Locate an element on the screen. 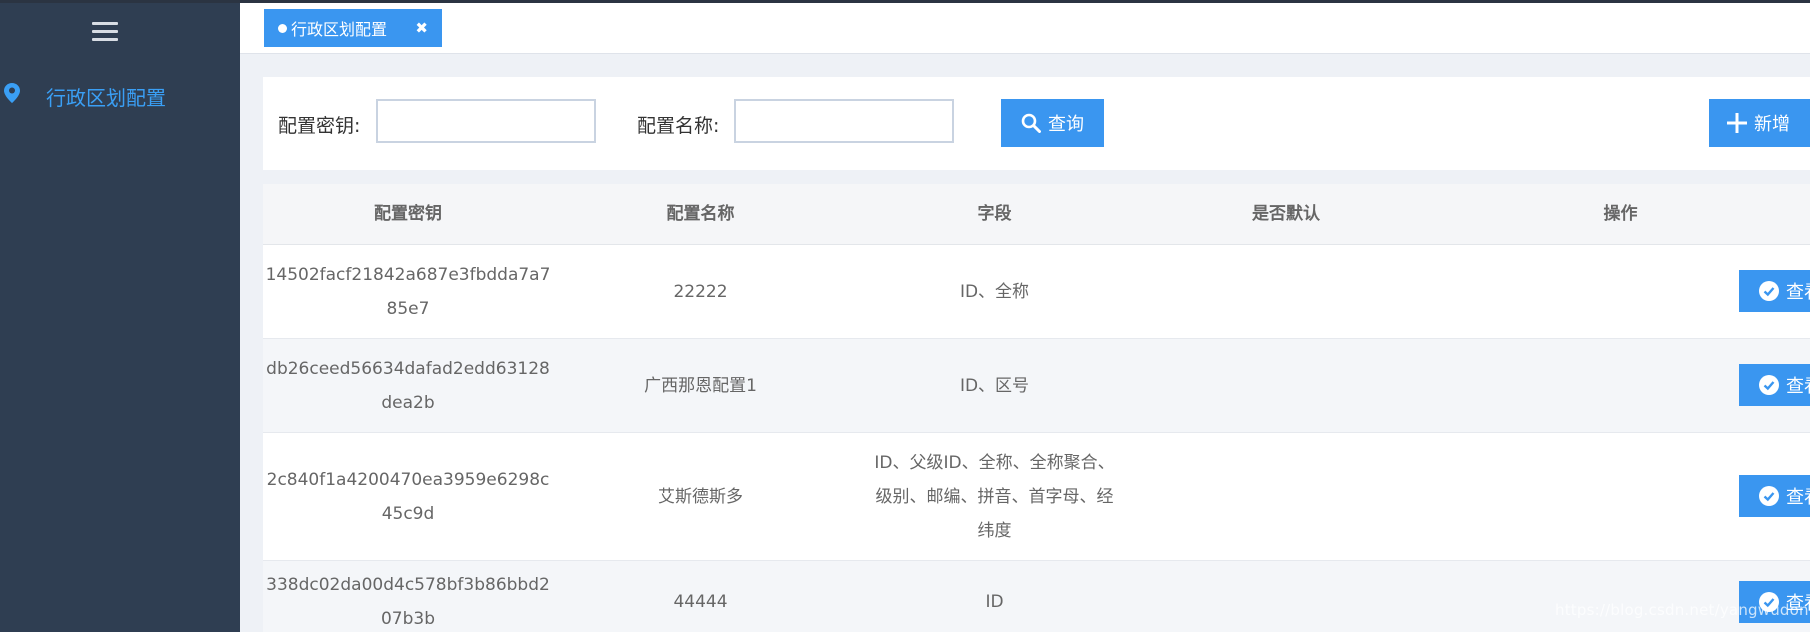 The height and width of the screenshot is (632, 1810). search-icon is located at coordinates (1031, 123).